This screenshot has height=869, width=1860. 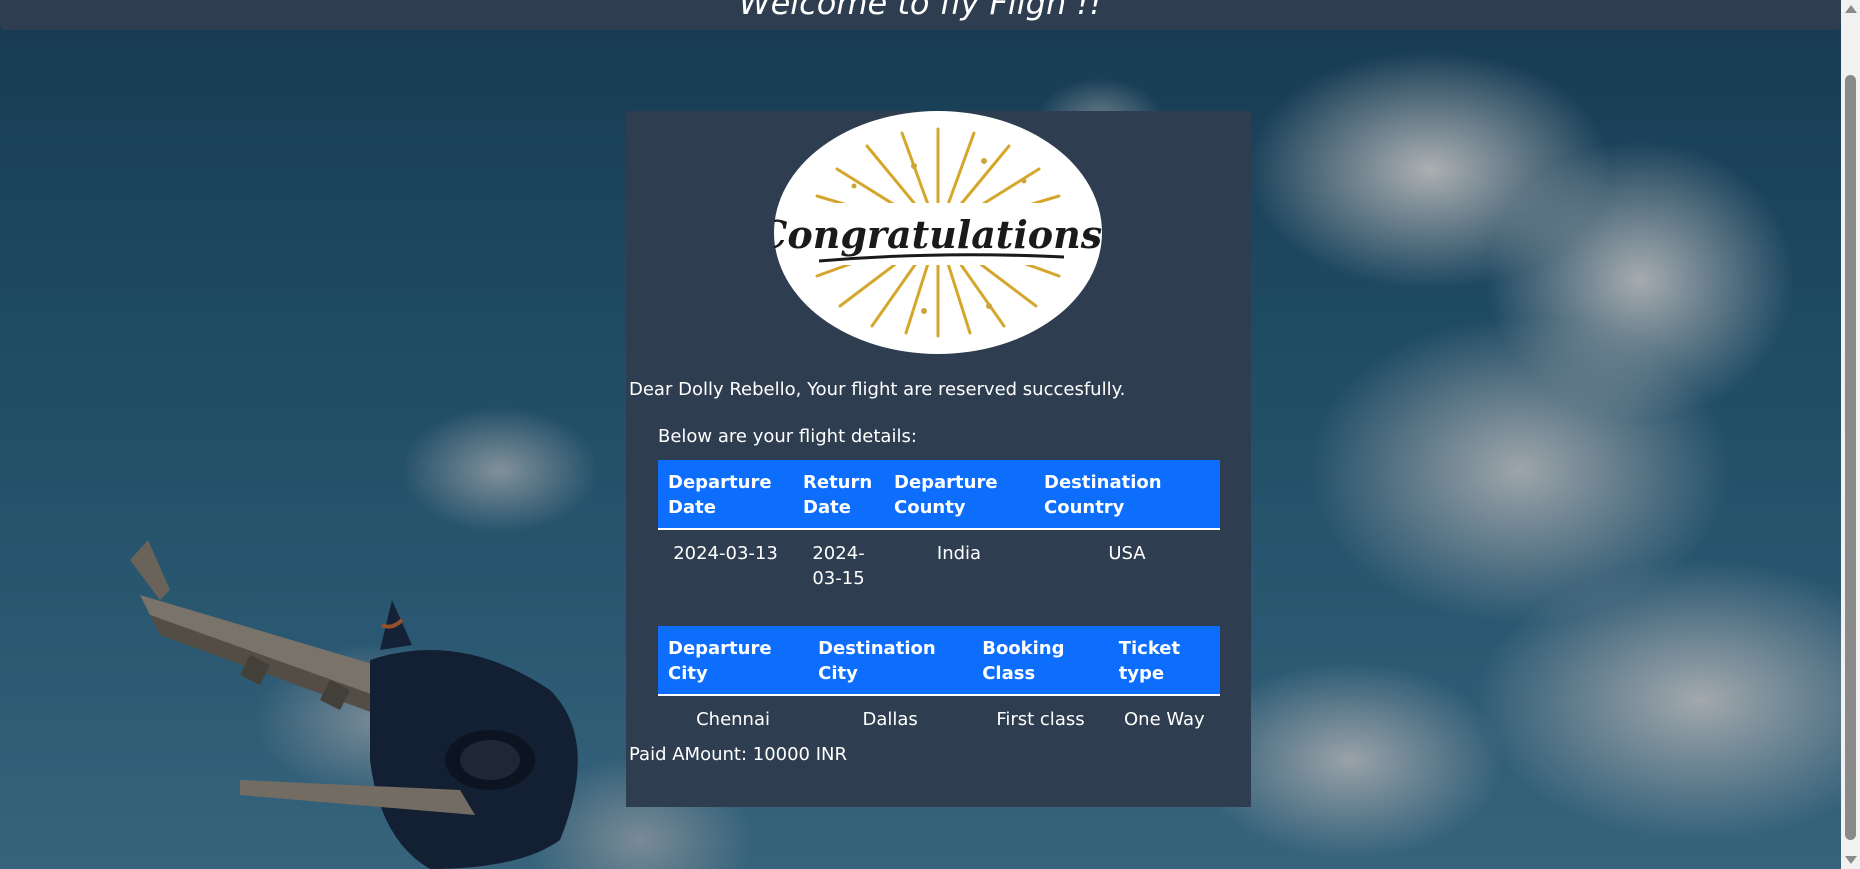 What do you see at coordinates (1851, 860) in the screenshot?
I see `scroll-down-arrow-icon` at bounding box center [1851, 860].